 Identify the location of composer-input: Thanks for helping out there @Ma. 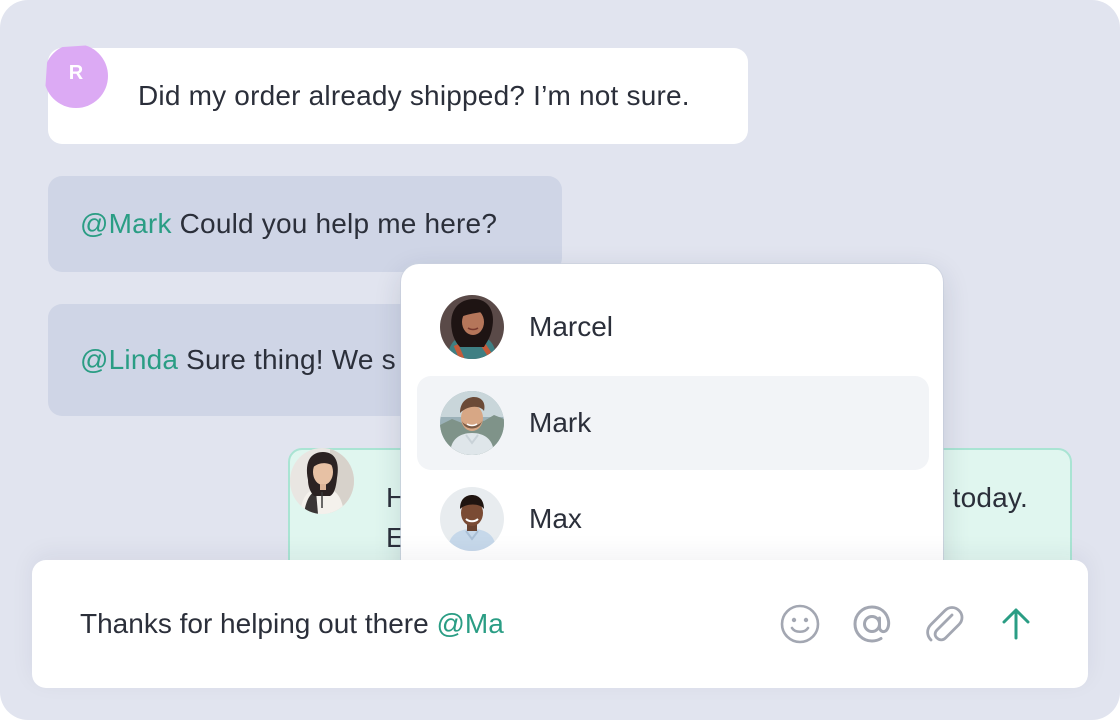
(292, 624).